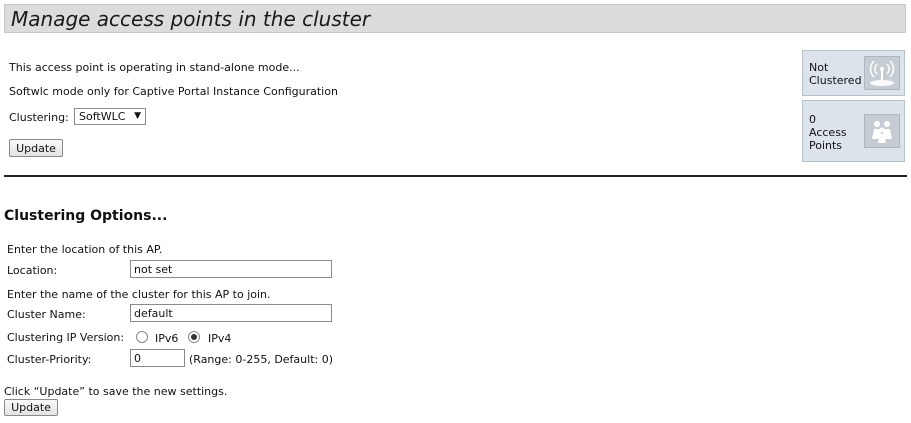 Image resolution: width=911 pixels, height=423 pixels. Describe the element at coordinates (36, 148) in the screenshot. I see `update-mode-button: Update` at that location.